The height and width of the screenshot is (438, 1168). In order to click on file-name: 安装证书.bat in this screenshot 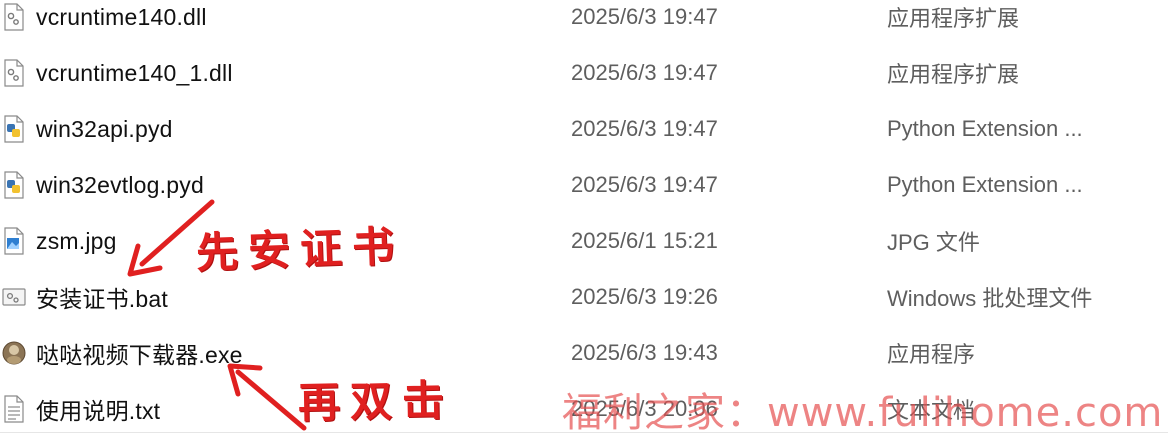, I will do `click(102, 299)`.